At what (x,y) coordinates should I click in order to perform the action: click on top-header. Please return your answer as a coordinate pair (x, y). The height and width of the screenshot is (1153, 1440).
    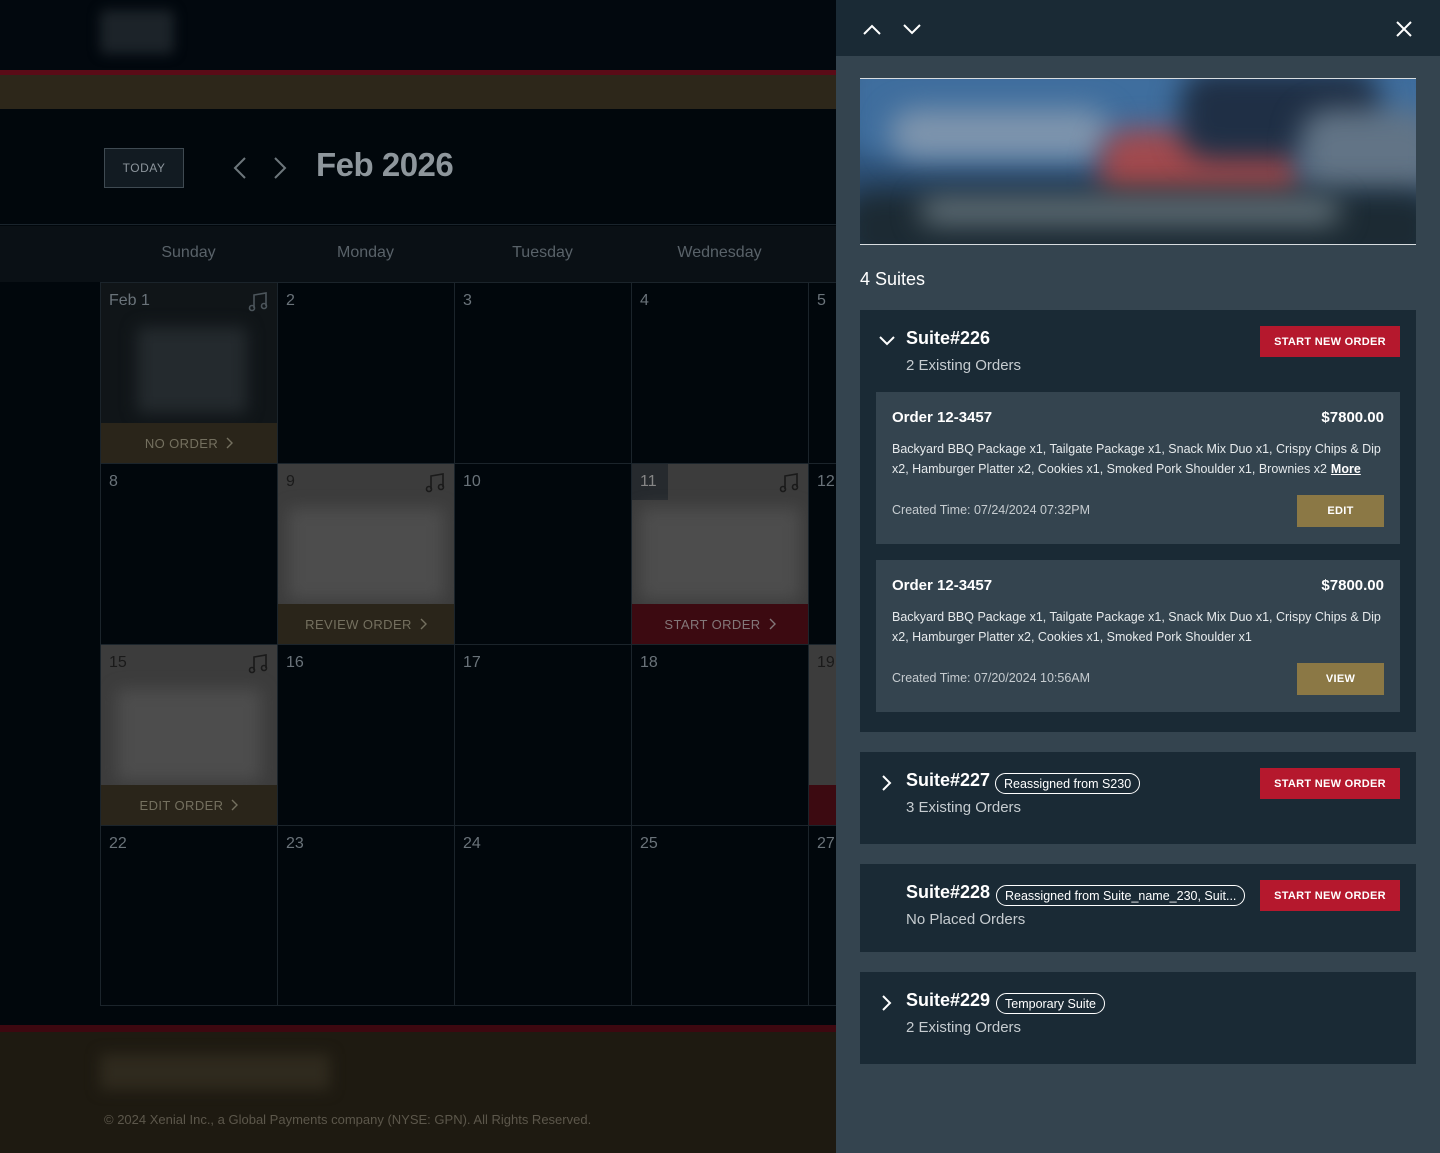
    Looking at the image, I should click on (418, 35).